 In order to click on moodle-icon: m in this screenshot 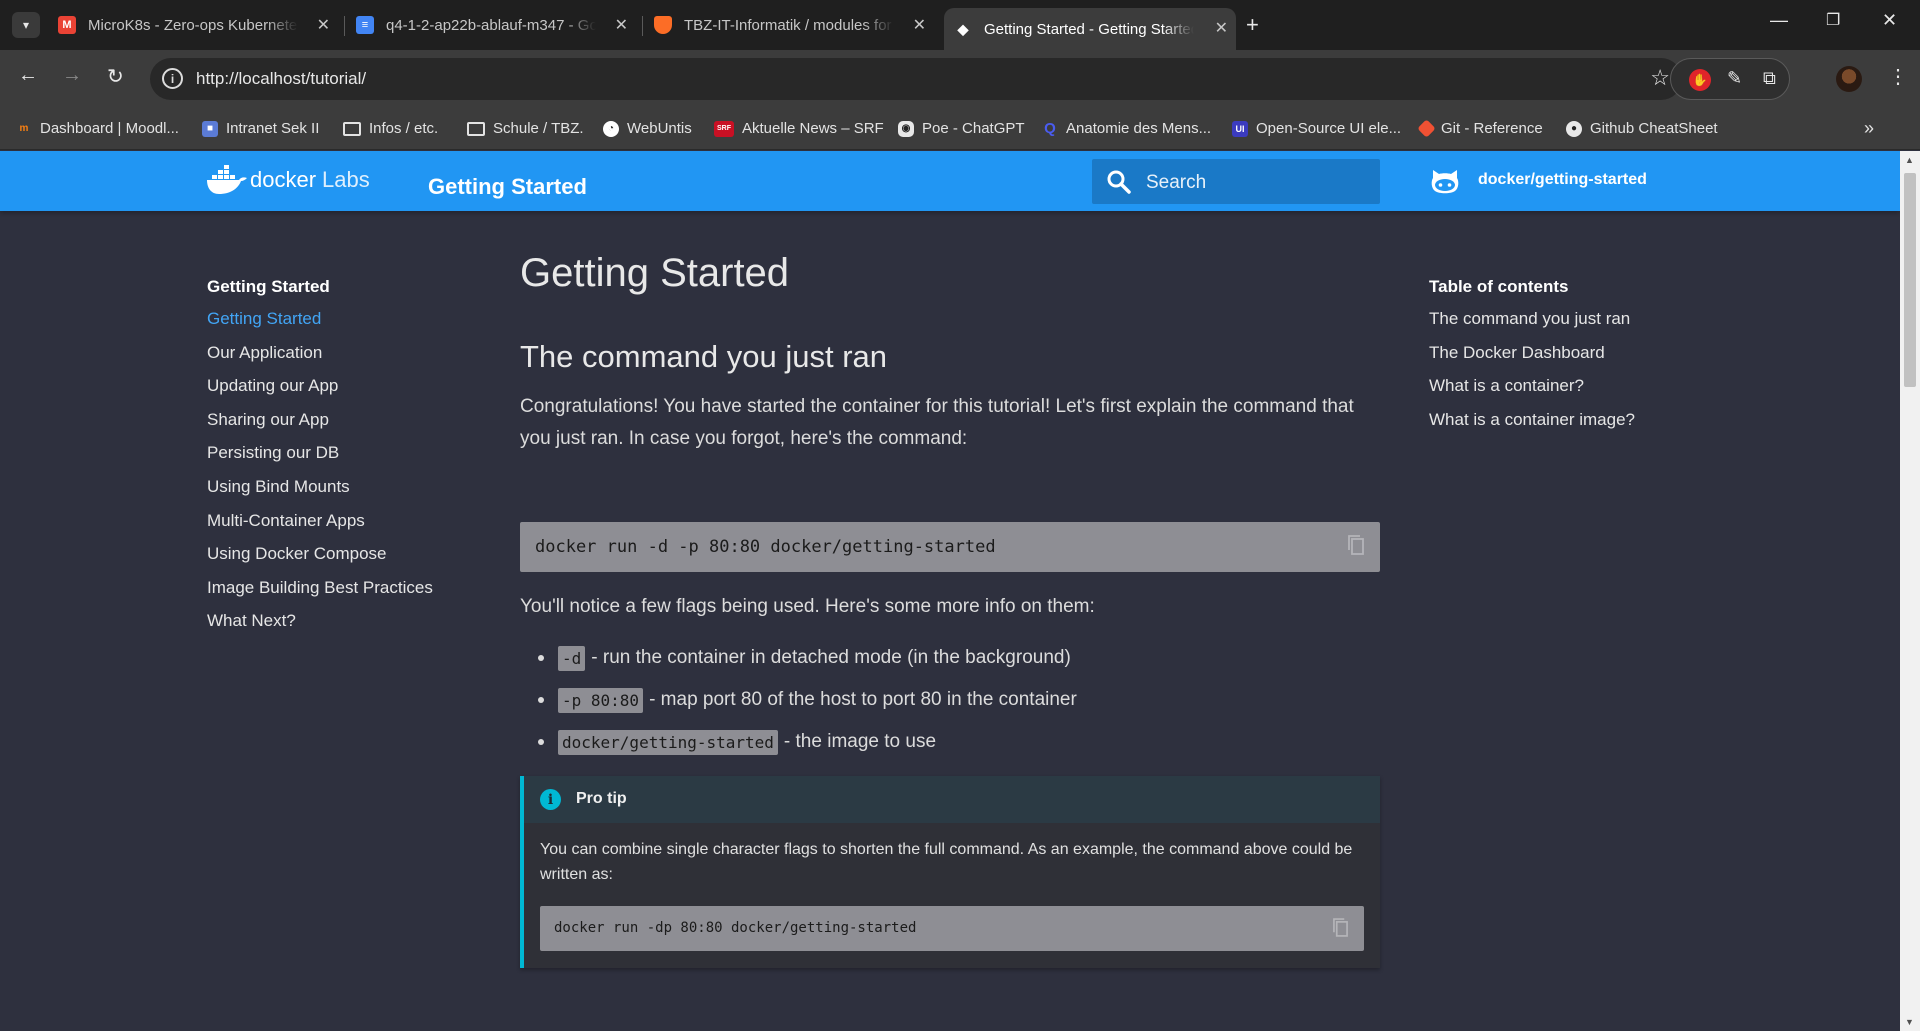, I will do `click(24, 128)`.